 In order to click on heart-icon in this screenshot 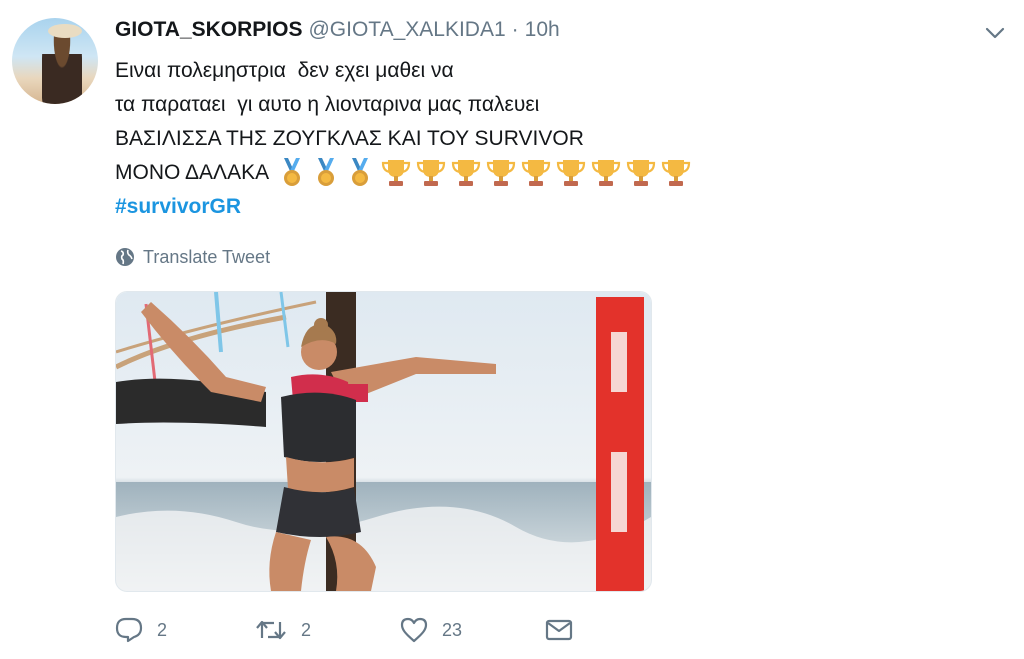, I will do `click(414, 630)`.